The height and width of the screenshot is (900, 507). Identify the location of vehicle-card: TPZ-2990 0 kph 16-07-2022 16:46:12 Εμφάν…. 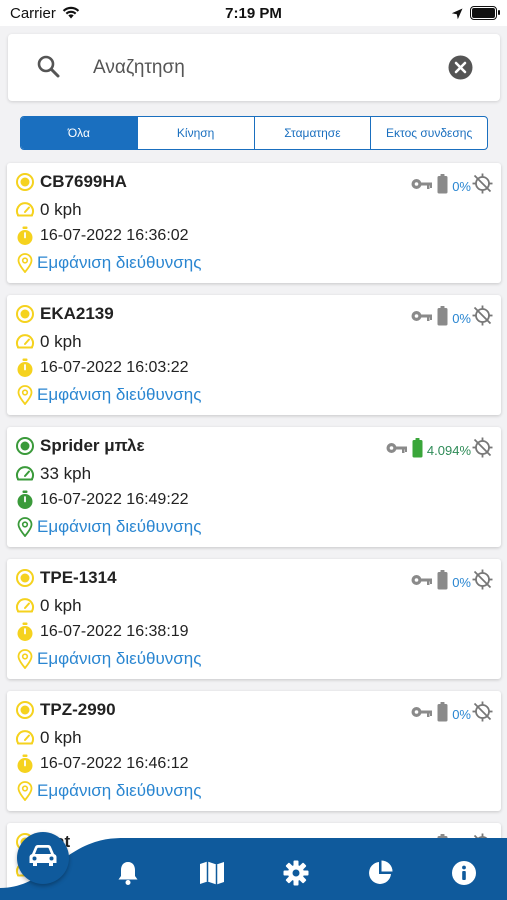
(254, 751).